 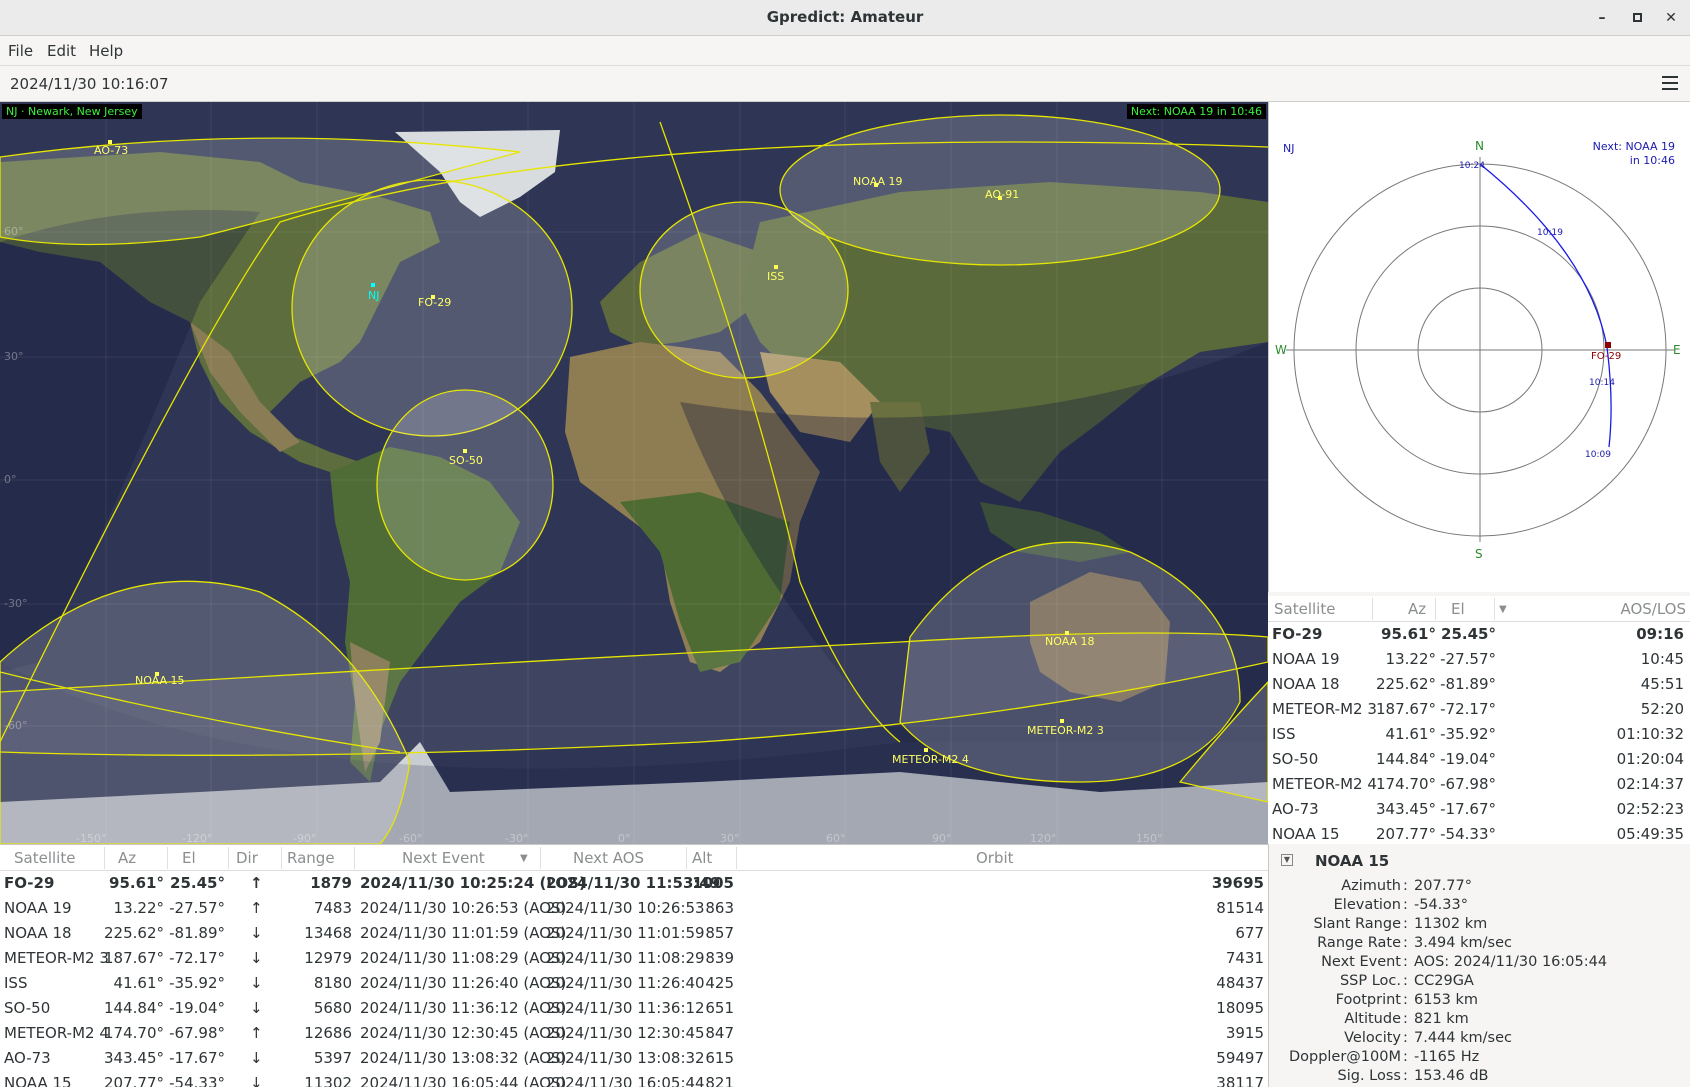 What do you see at coordinates (106, 51) in the screenshot?
I see `menu-help: Help` at bounding box center [106, 51].